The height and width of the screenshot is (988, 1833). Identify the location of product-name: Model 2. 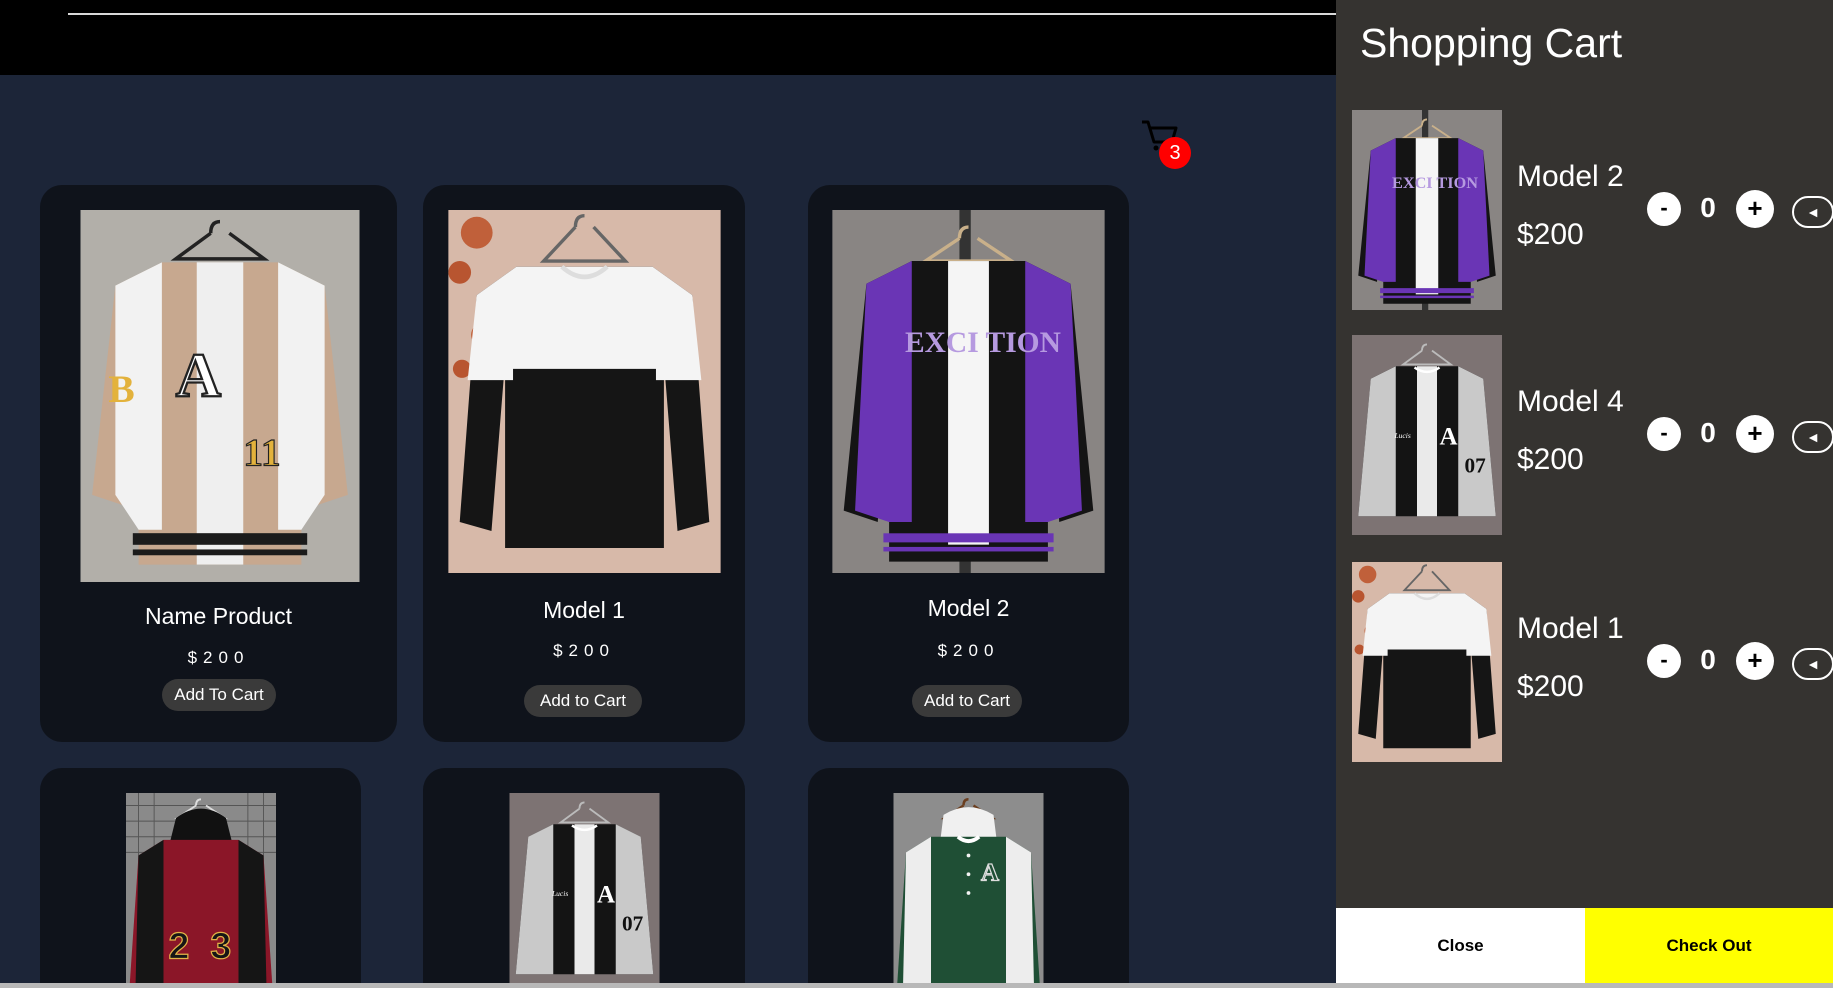
(968, 608).